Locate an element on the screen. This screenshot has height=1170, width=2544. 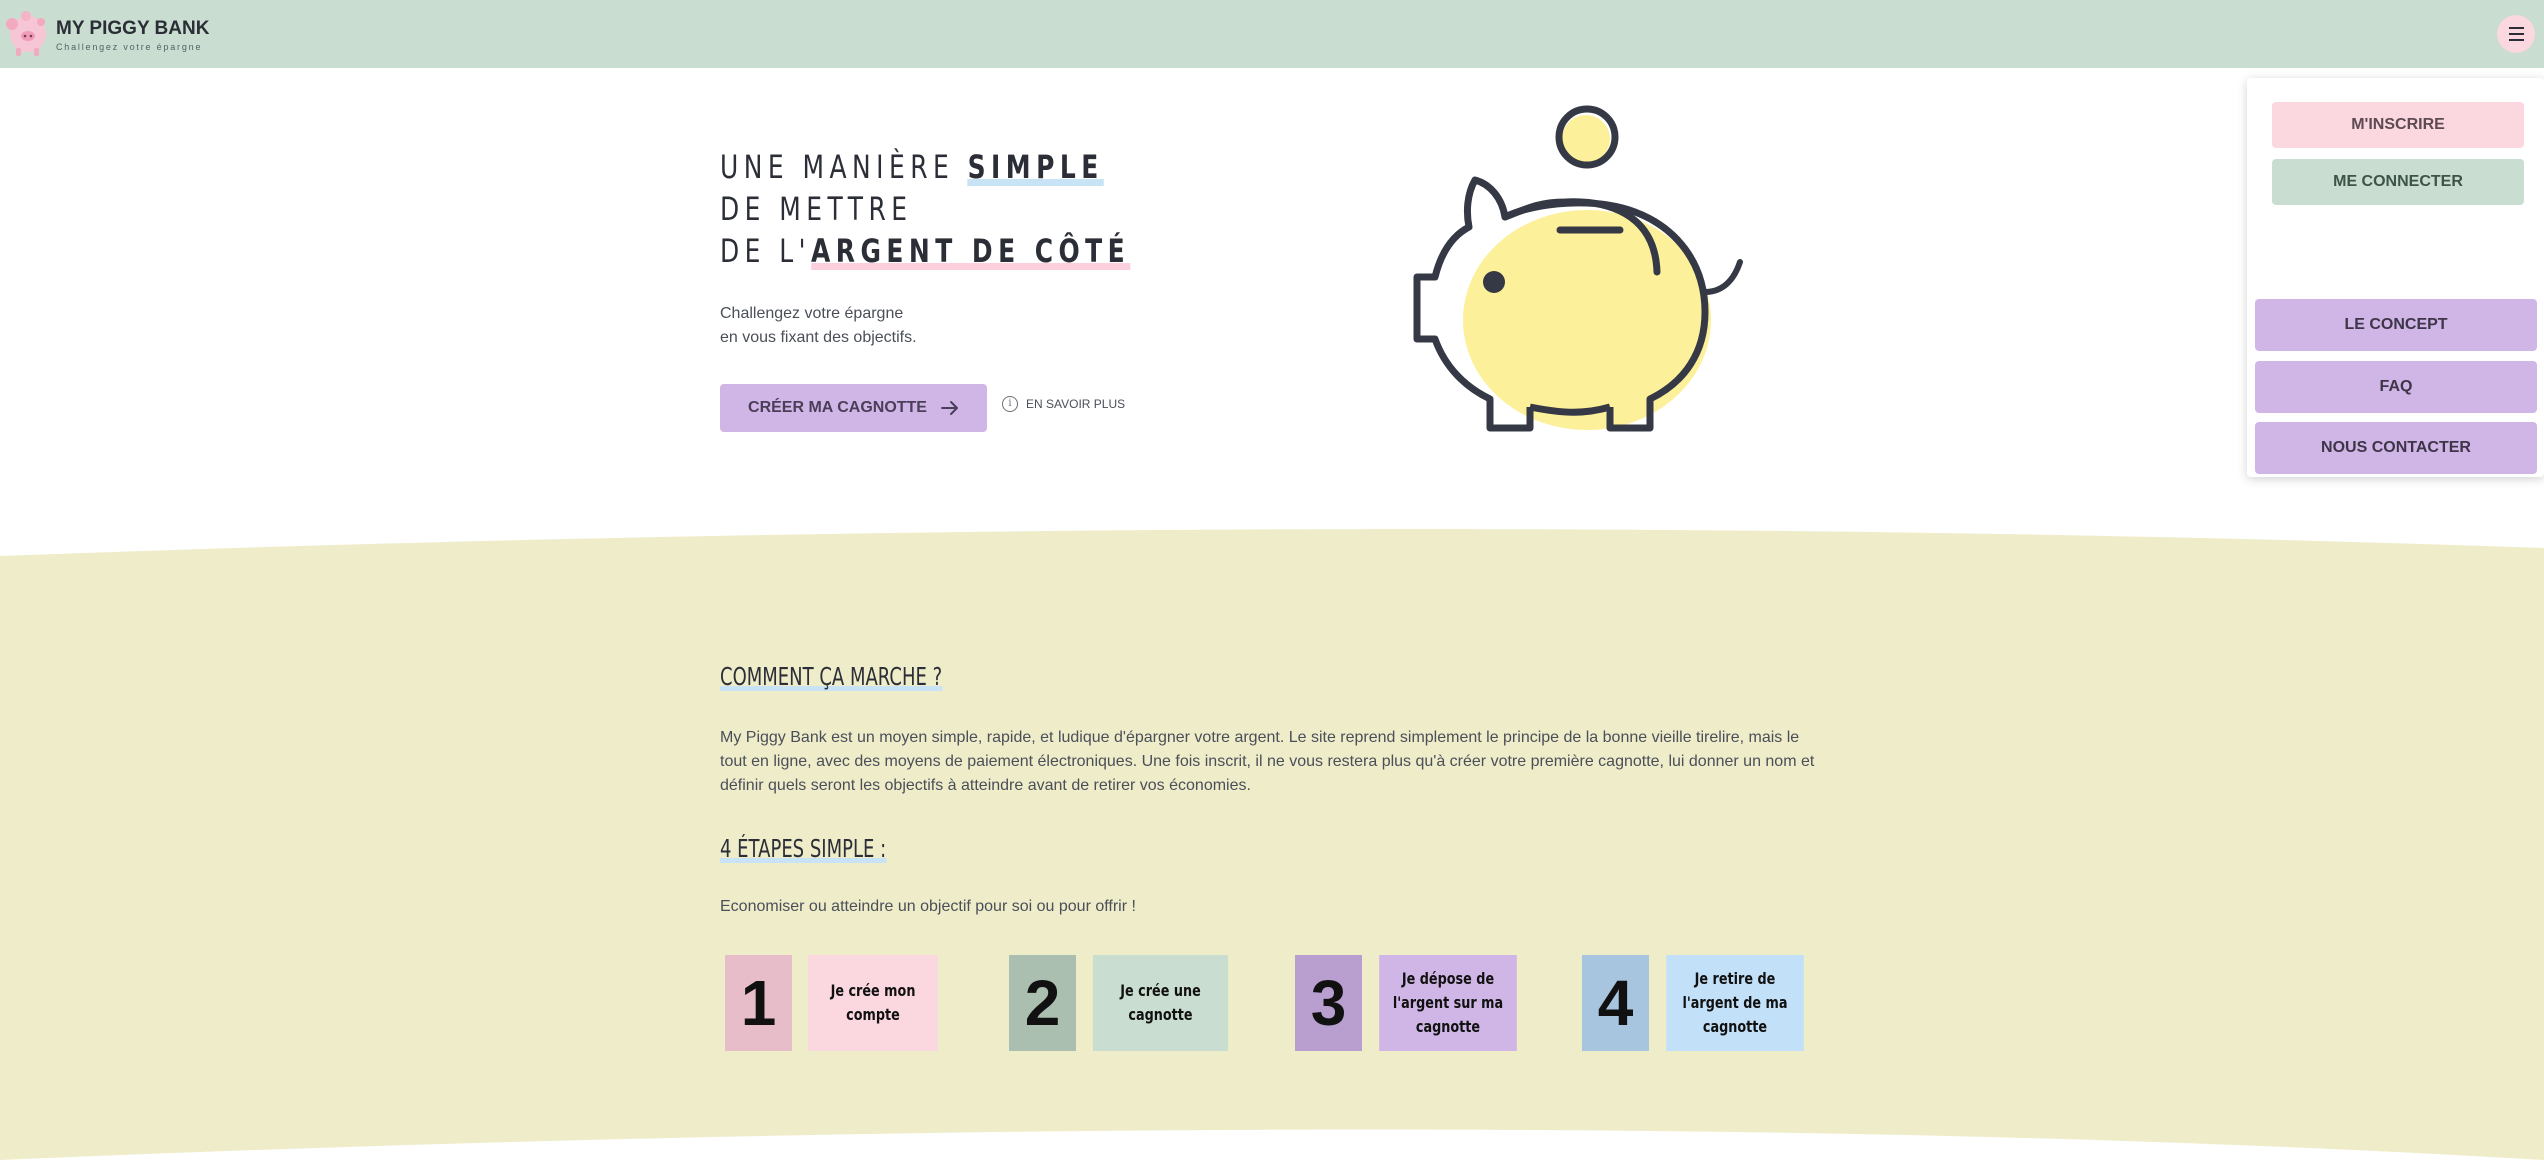
arrow-right-icon is located at coordinates (949, 408).